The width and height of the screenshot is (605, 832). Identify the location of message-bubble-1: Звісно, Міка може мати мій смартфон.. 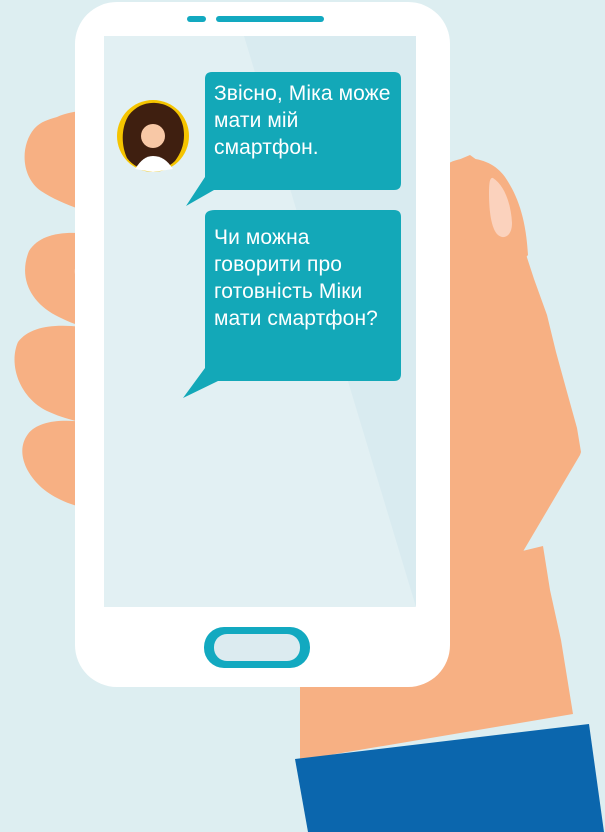
(304, 120).